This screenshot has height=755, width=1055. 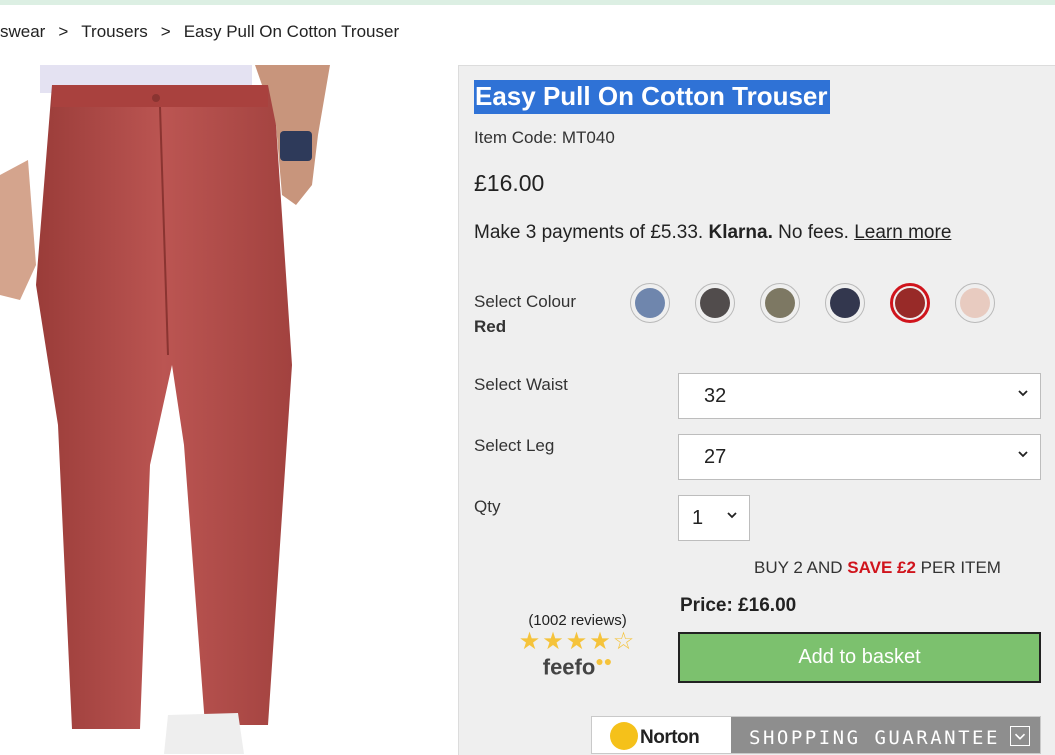 I want to click on feefo-rating-widget: (1002 reviews) ★★★★☆ feefo●●, so click(x=577, y=646).